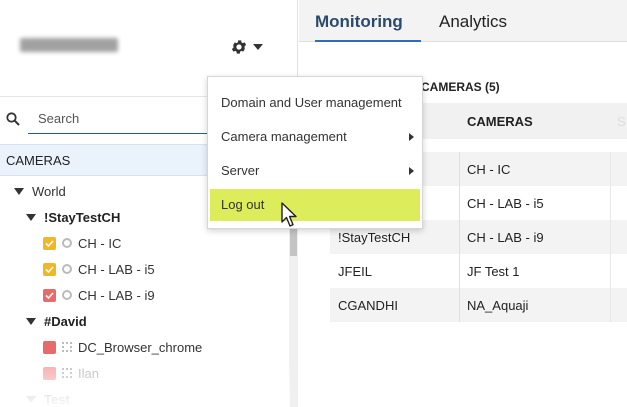  I want to click on column-header-cameras: CAMERAS, so click(500, 121).